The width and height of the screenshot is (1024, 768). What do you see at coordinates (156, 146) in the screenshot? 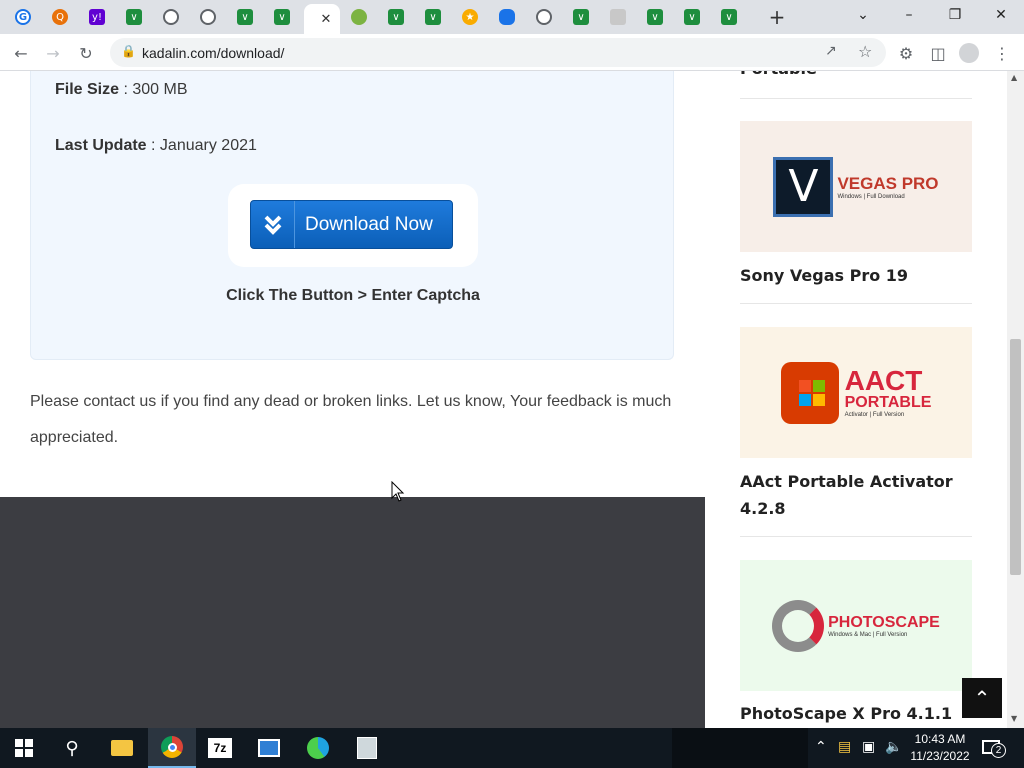
I see `last-update-row: Last Update : January 2021` at bounding box center [156, 146].